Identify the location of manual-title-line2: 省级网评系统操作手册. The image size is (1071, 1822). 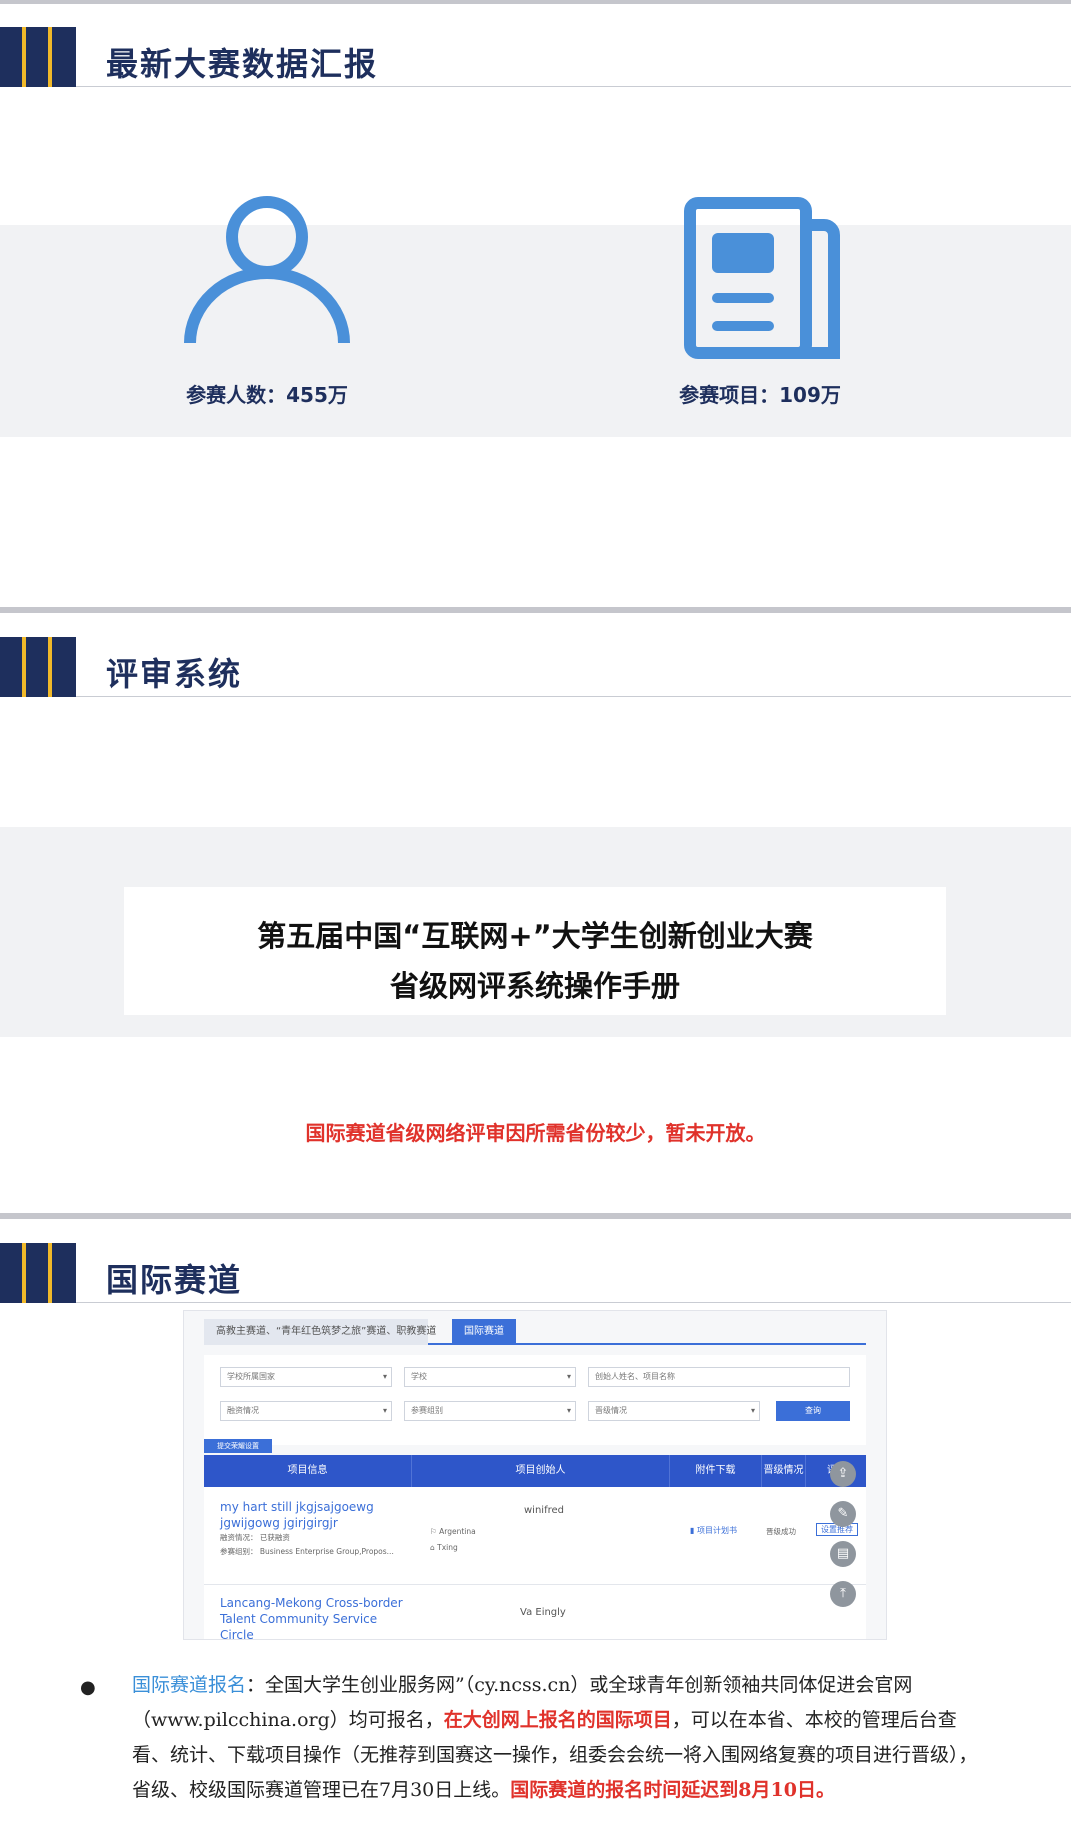
(534, 986).